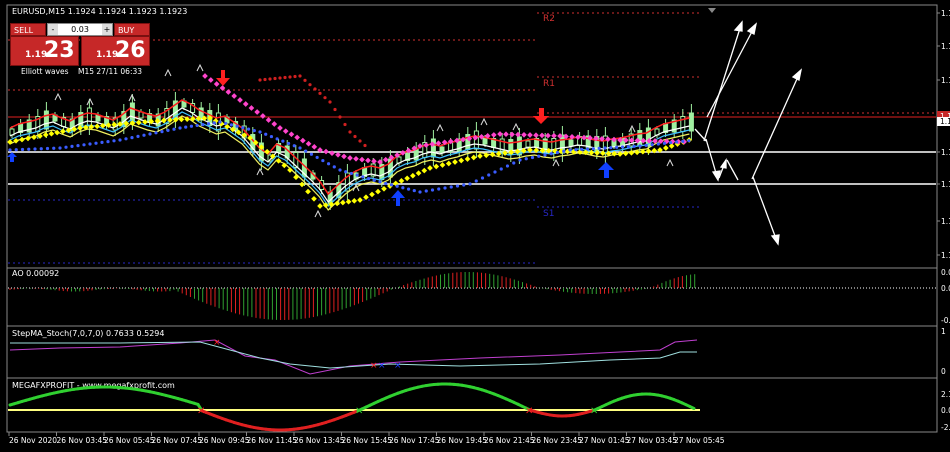 This screenshot has width=950, height=452. What do you see at coordinates (945, 80) in the screenshot?
I see `price-tick-label: 1.1940` at bounding box center [945, 80].